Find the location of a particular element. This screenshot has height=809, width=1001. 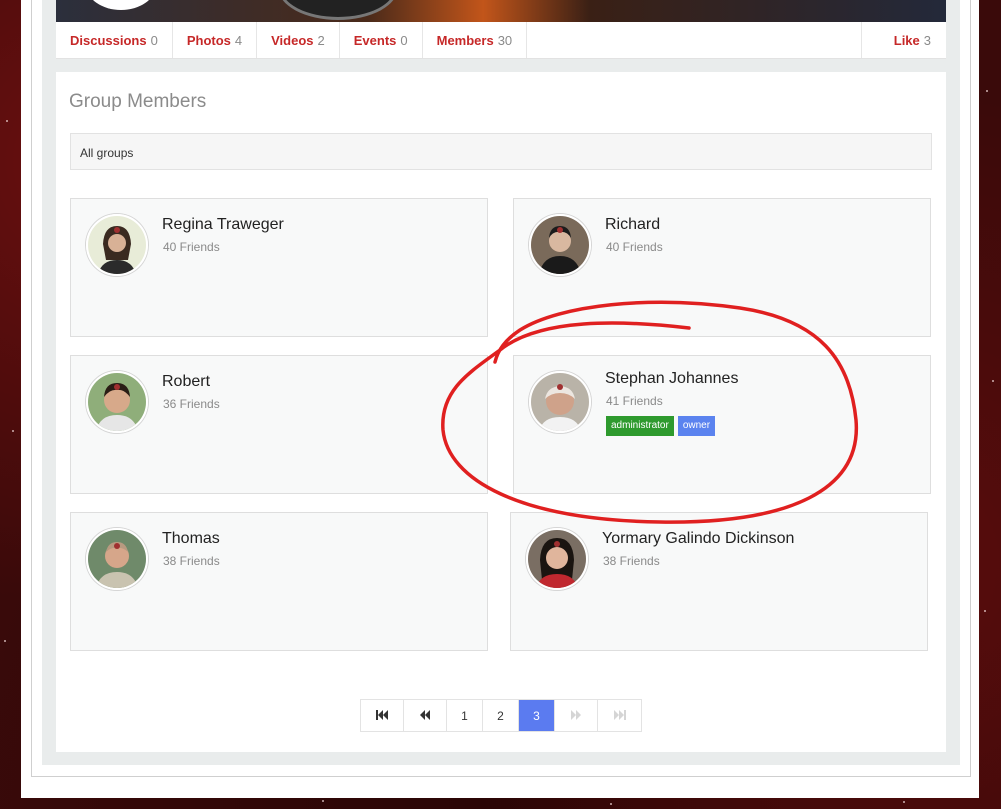

friends-count: 36 Friends is located at coordinates (191, 404).